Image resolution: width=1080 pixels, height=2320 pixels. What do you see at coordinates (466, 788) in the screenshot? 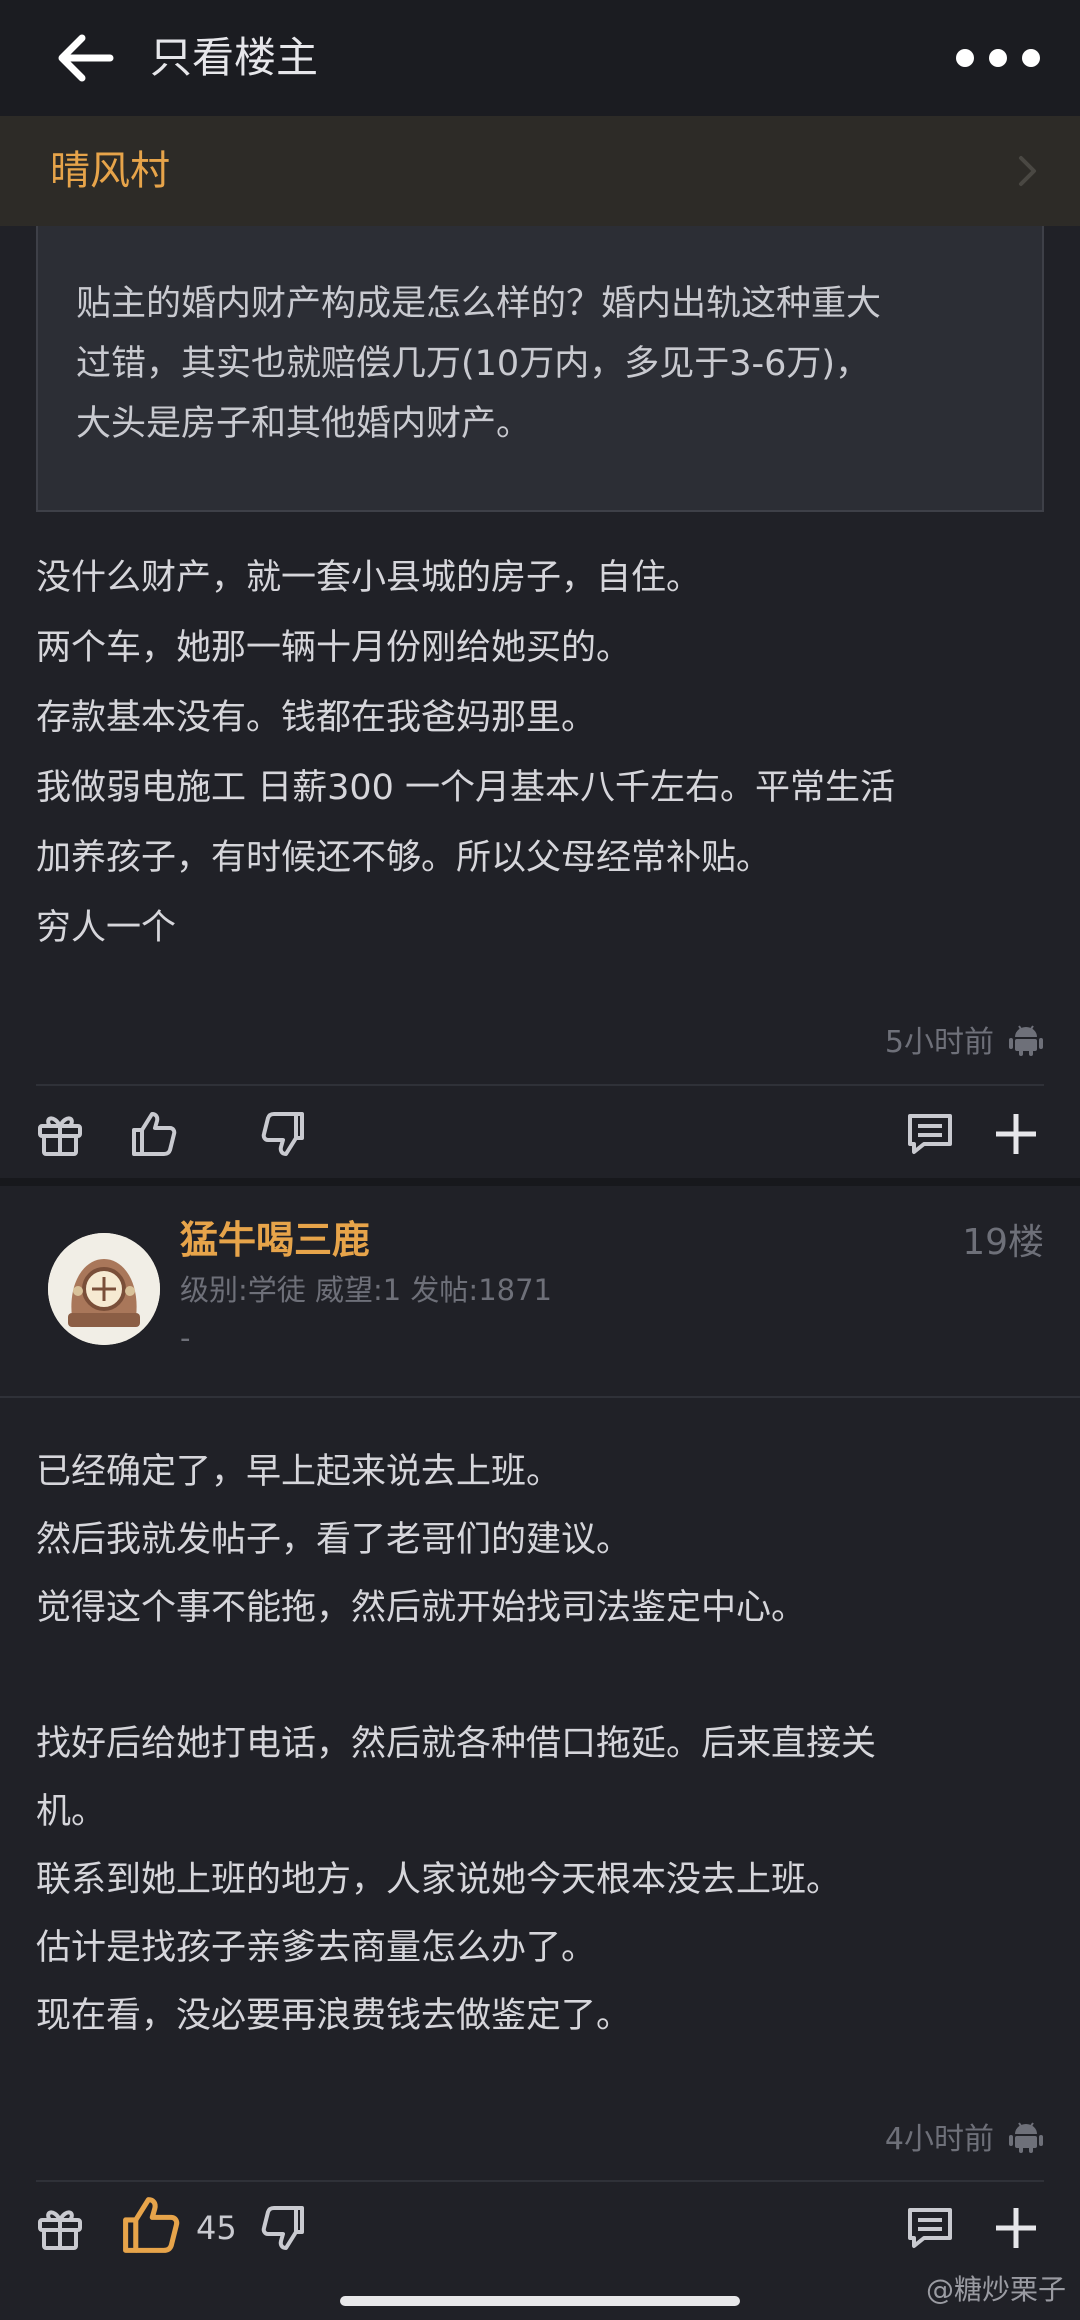
I see `post-line: 我做弱电施工 日薪300 一个月基本八千左右。平常生活` at bounding box center [466, 788].